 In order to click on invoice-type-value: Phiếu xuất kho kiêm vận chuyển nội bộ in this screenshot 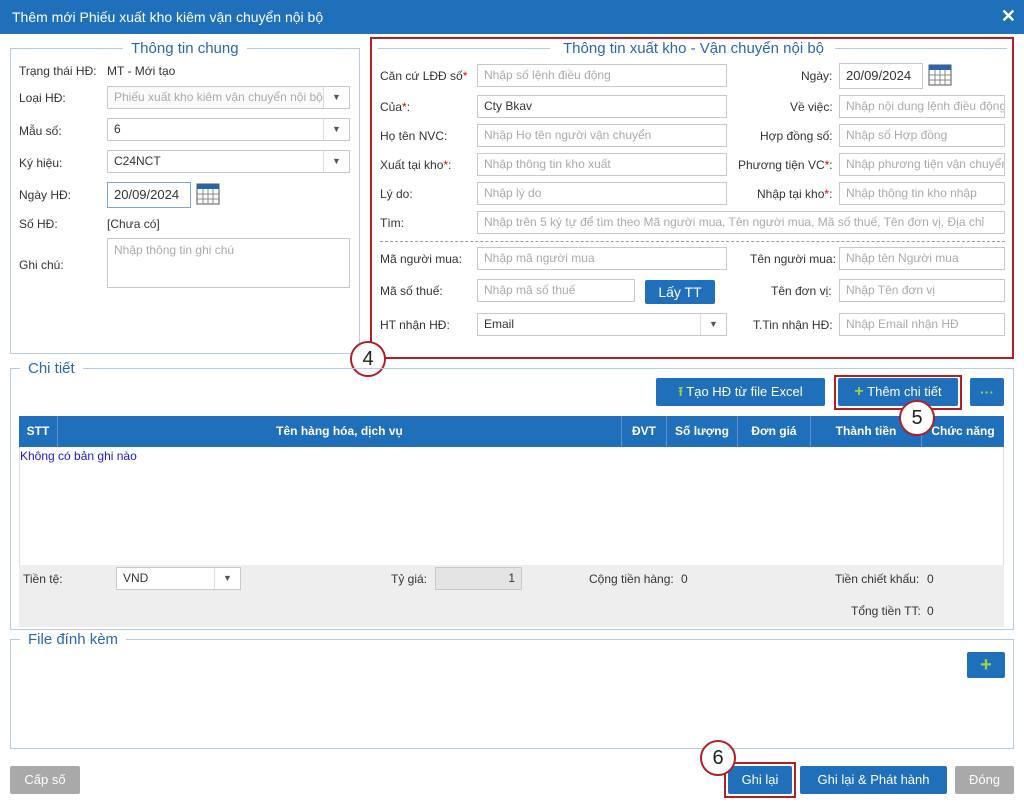, I will do `click(218, 97)`.